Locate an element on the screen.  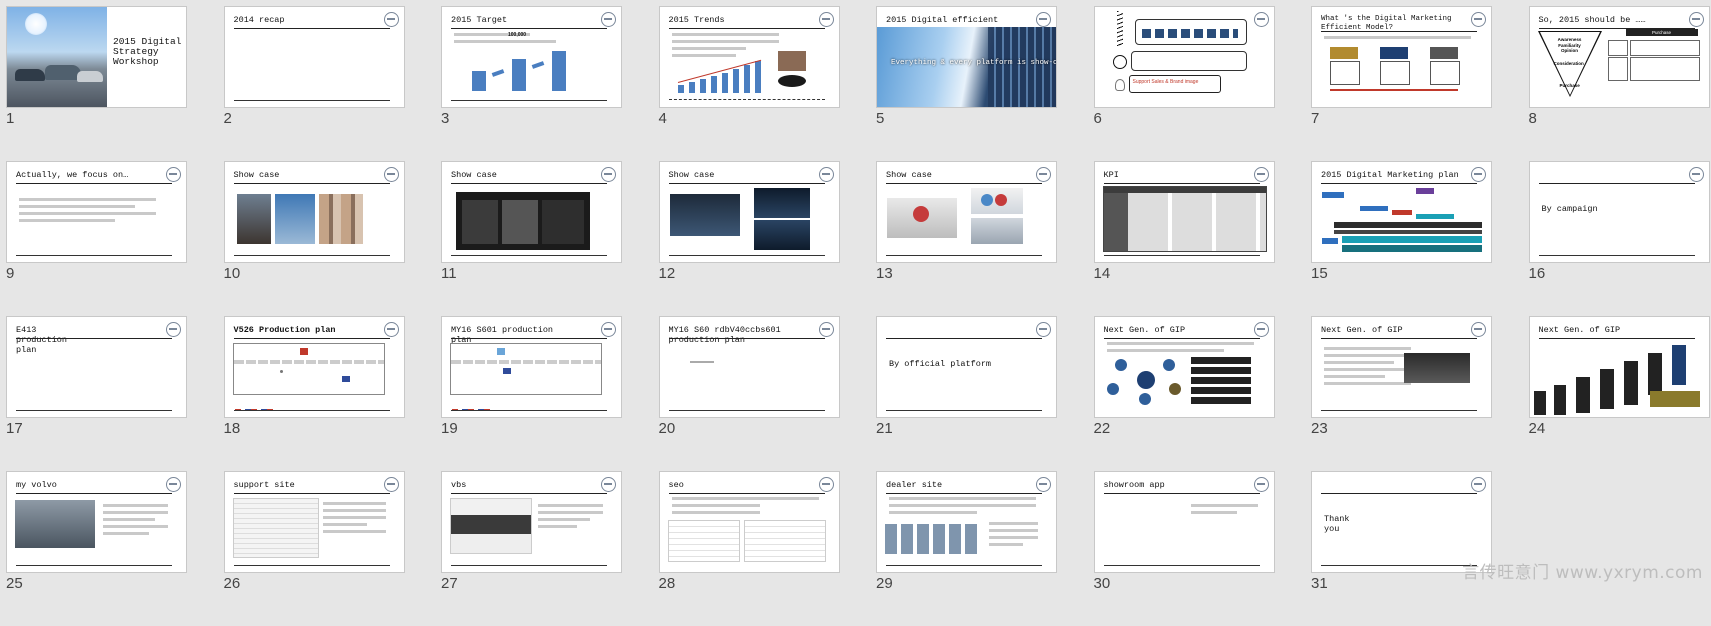
slide-thumbnail-16: By campaign is located at coordinates (1619, 212).